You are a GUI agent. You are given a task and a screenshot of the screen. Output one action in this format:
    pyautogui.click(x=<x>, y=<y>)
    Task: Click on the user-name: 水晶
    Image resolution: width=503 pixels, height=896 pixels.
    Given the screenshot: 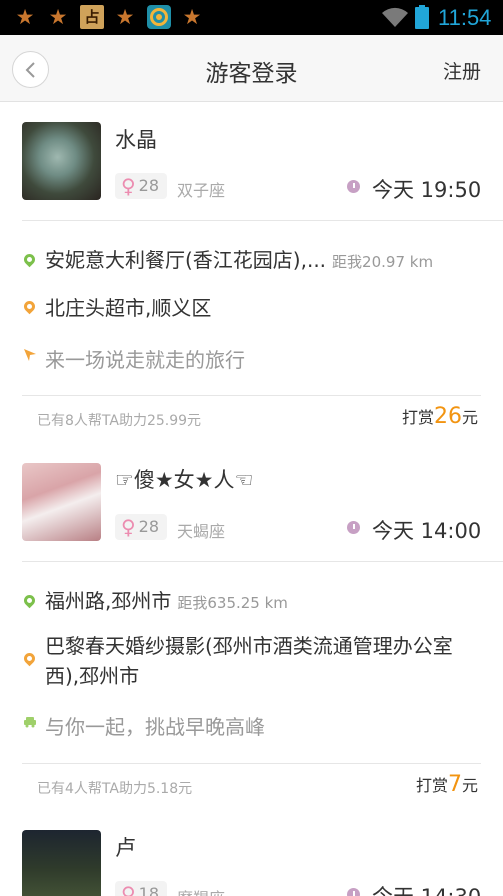 What is the action you would take?
    pyautogui.click(x=136, y=140)
    